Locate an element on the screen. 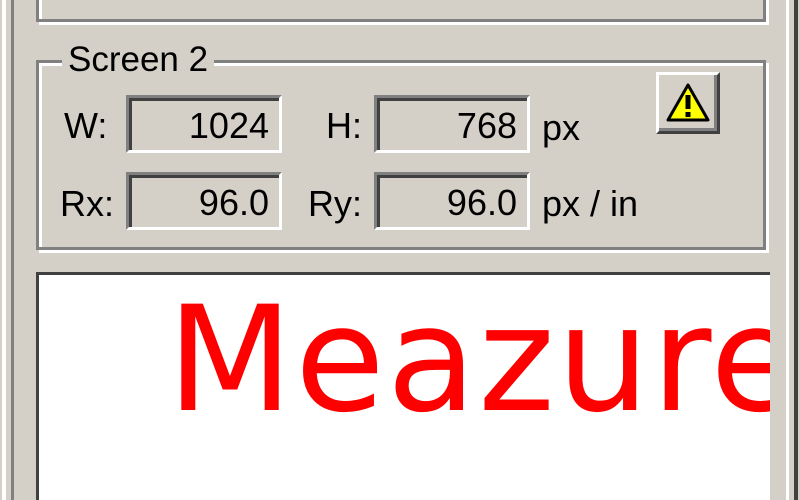  window-frame-left is located at coordinates (7, 250).